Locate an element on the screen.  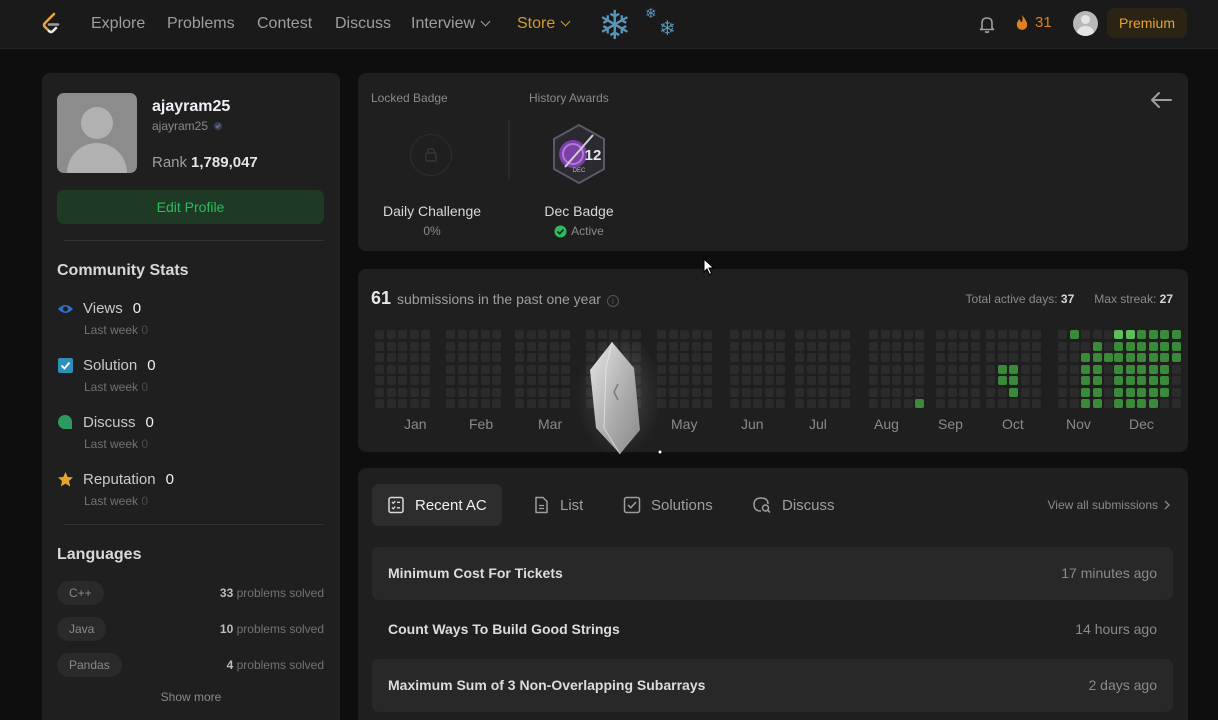
show-more-link: Show more is located at coordinates (191, 697).